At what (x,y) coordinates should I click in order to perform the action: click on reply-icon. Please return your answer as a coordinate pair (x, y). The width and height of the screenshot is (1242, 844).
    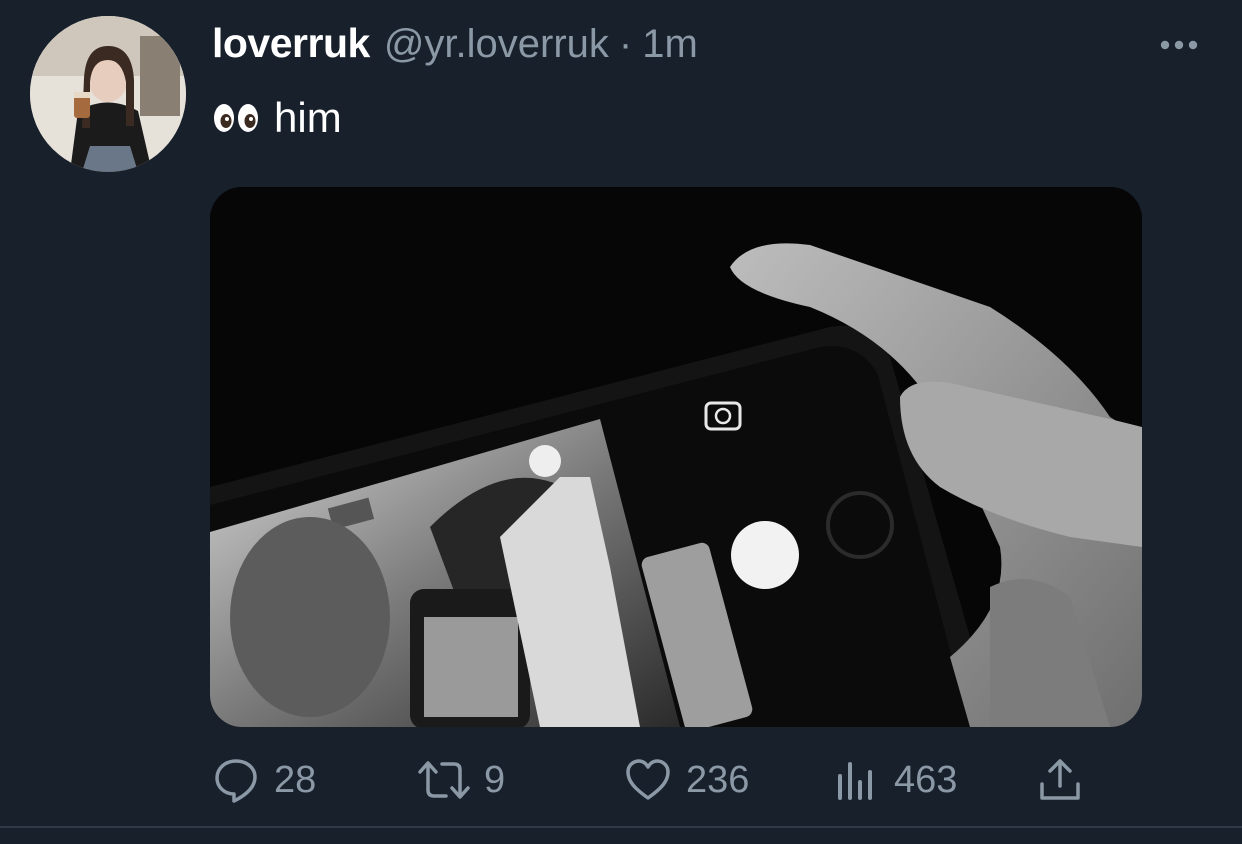
    Looking at the image, I should click on (236, 781).